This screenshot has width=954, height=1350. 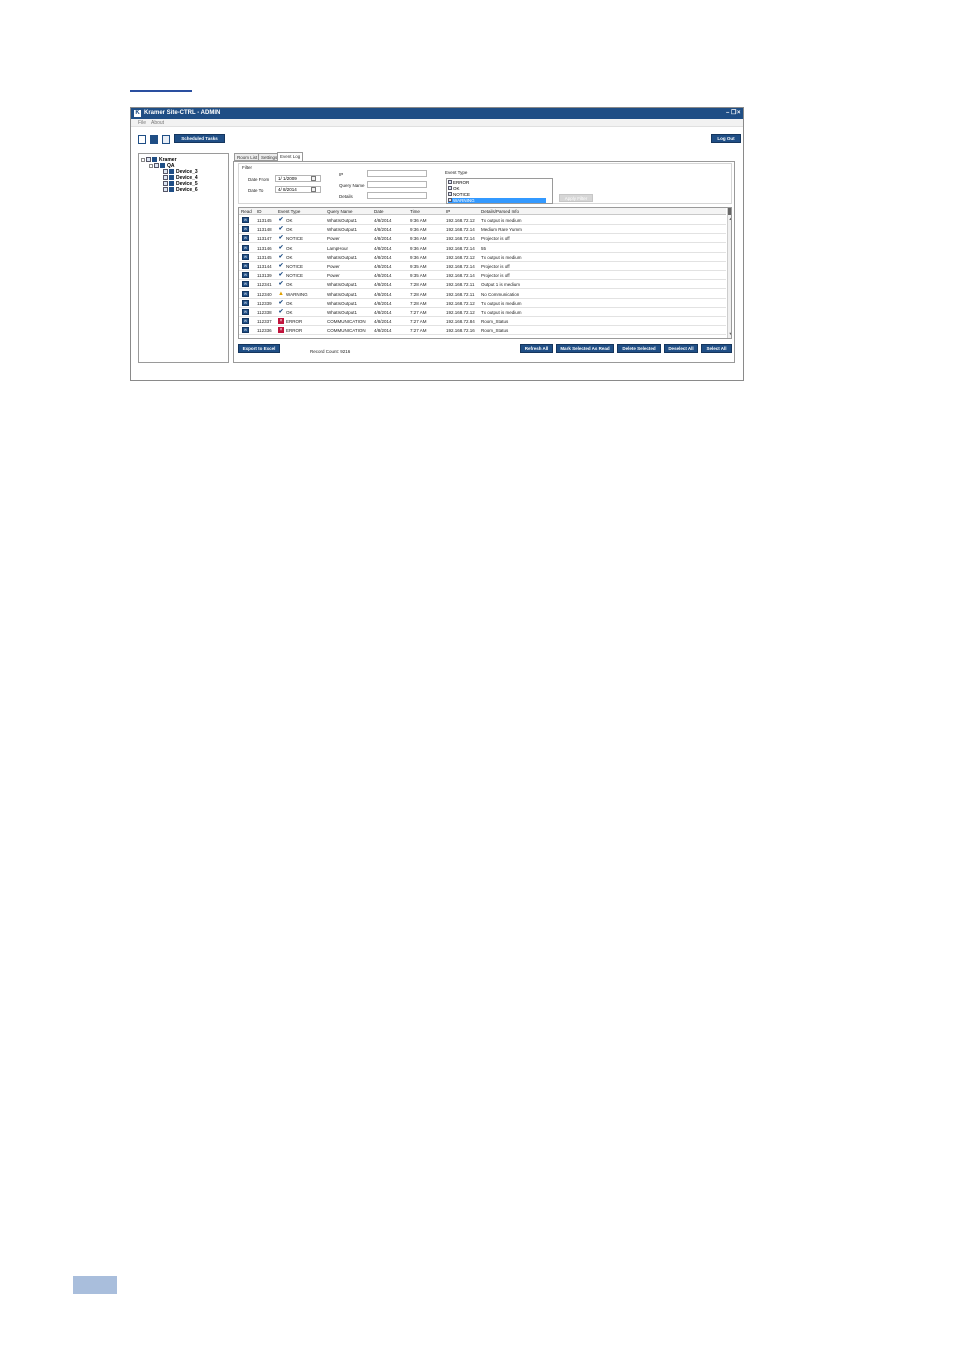 I want to click on event-type-text: ERROR, so click(x=294, y=331).